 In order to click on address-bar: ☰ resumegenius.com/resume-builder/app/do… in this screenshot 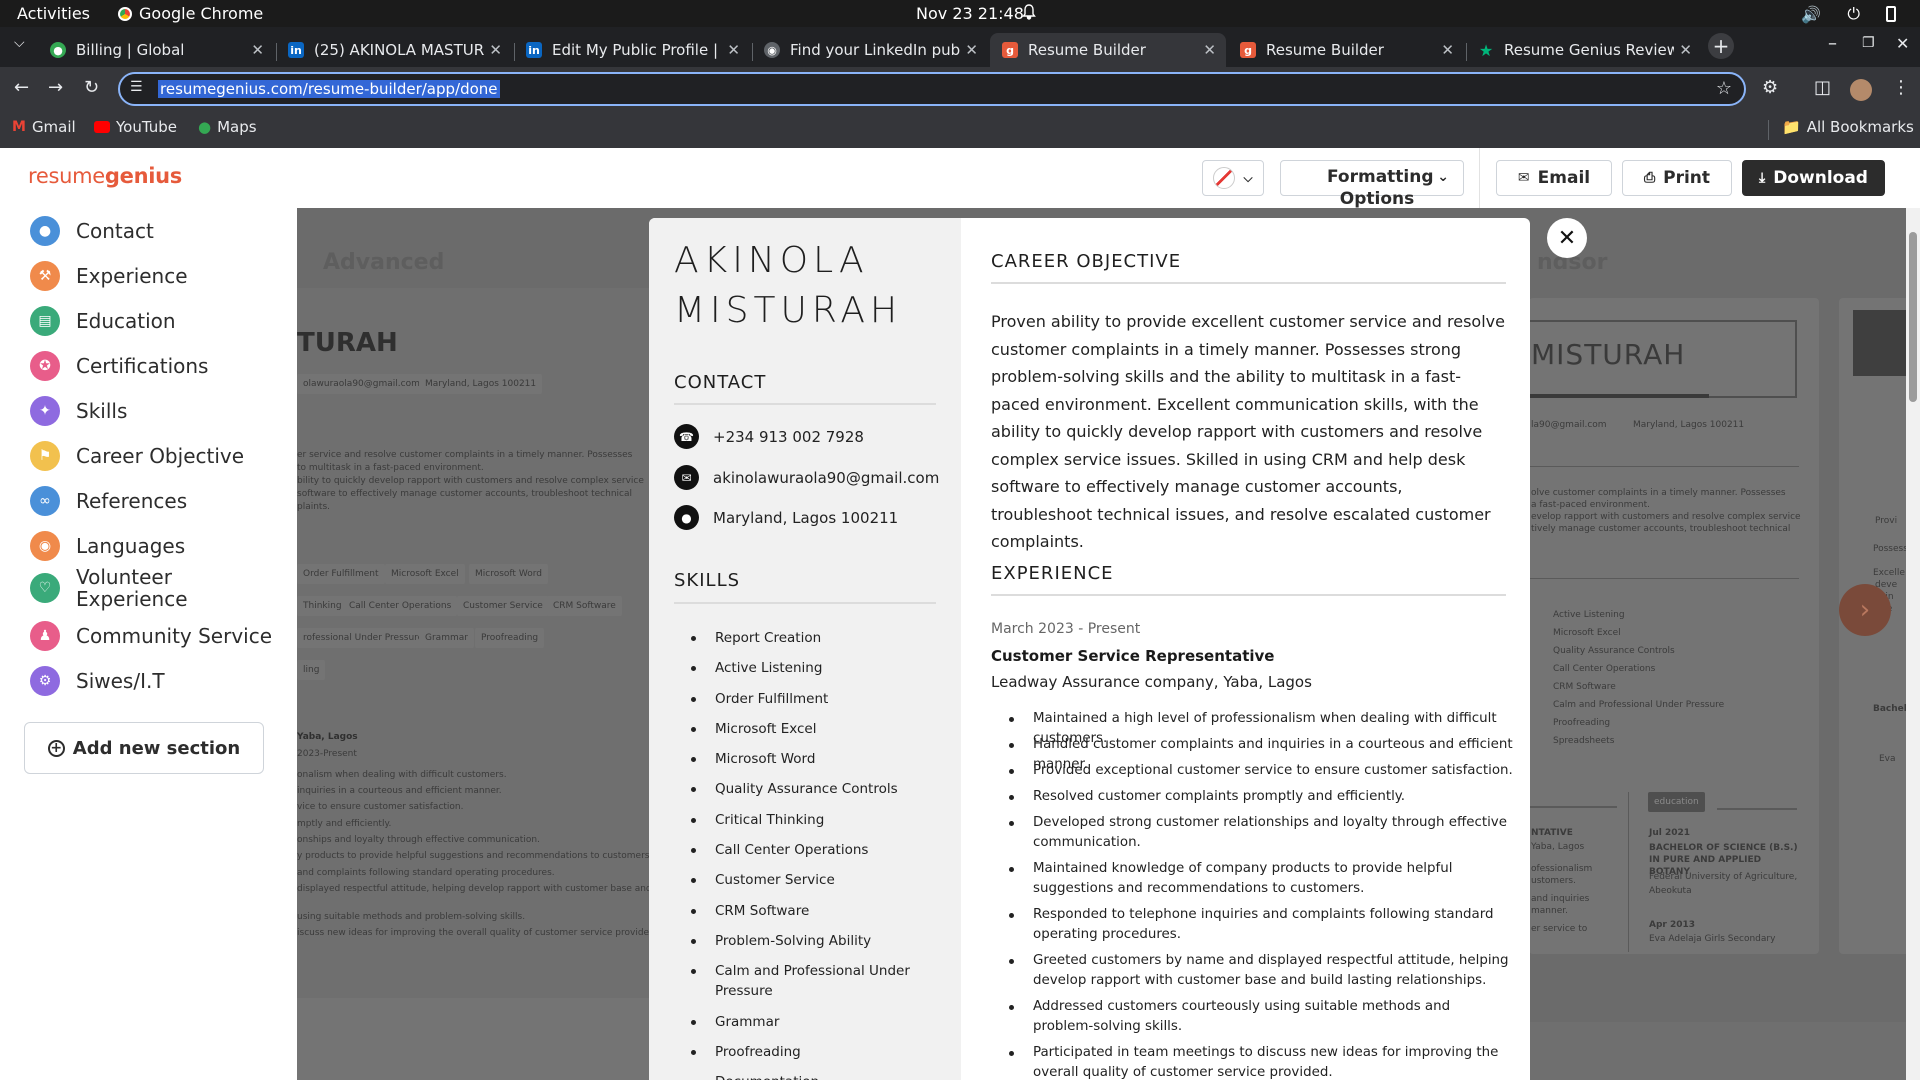, I will do `click(932, 89)`.